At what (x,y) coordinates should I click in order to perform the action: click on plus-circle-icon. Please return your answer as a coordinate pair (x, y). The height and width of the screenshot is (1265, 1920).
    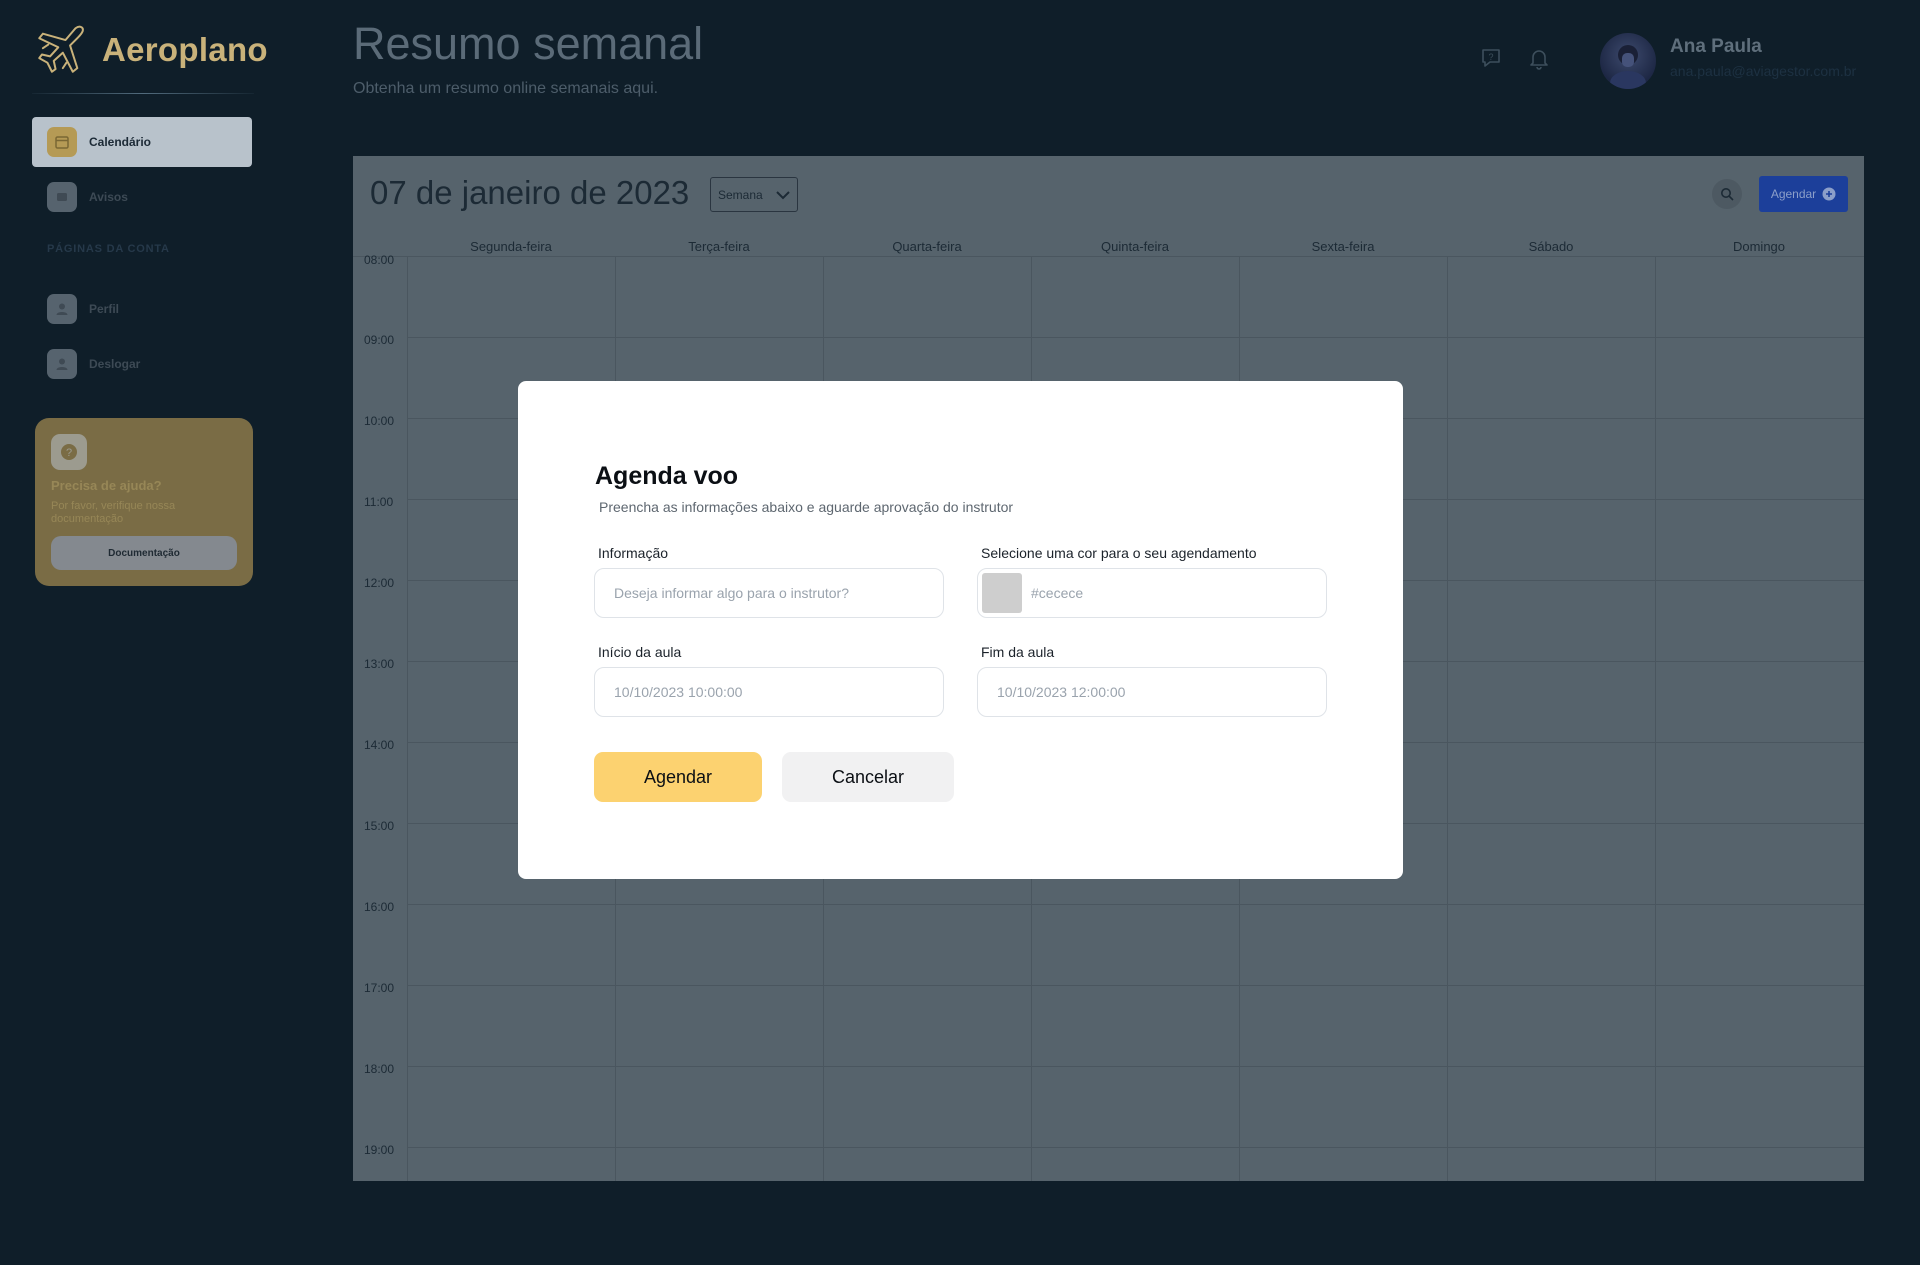
    Looking at the image, I should click on (1829, 194).